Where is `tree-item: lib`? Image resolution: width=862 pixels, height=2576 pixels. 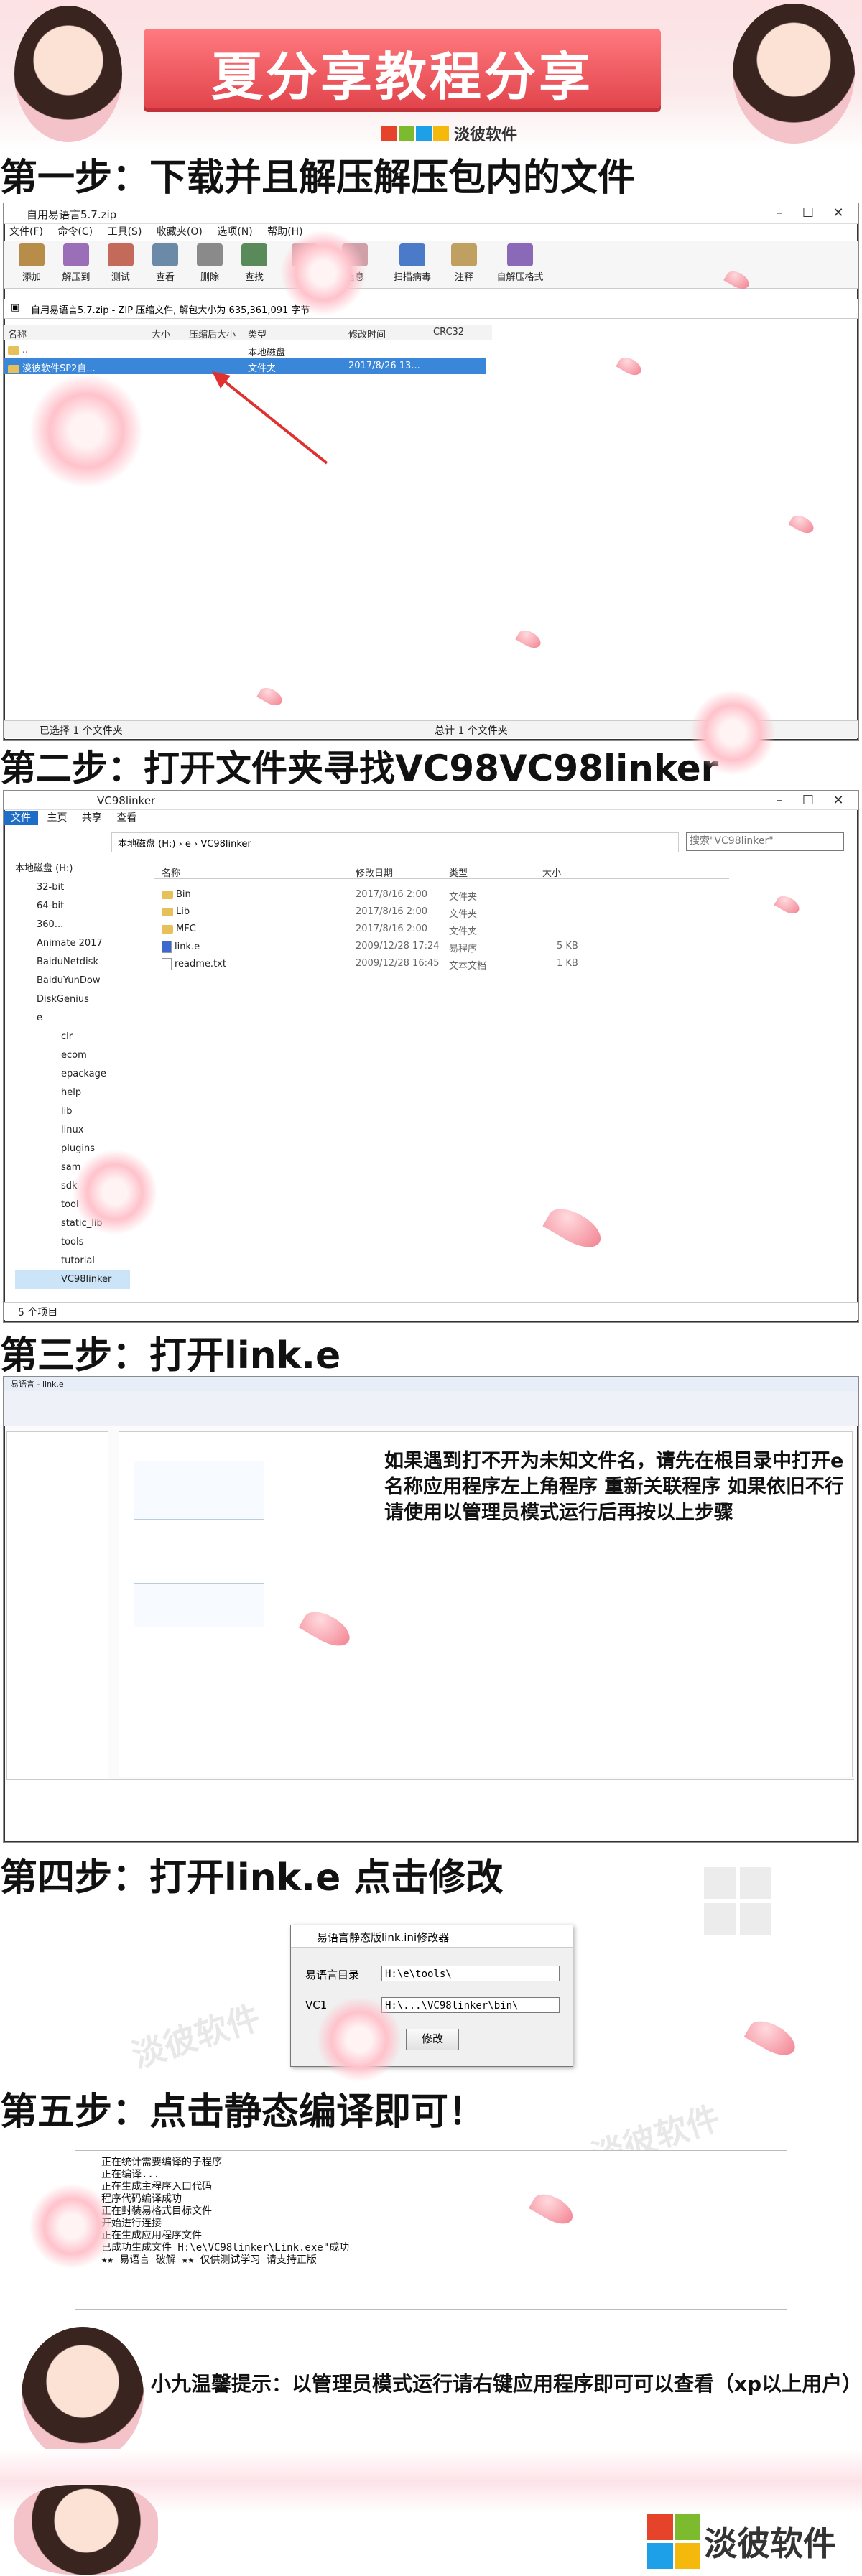
tree-item: lib is located at coordinates (73, 1111).